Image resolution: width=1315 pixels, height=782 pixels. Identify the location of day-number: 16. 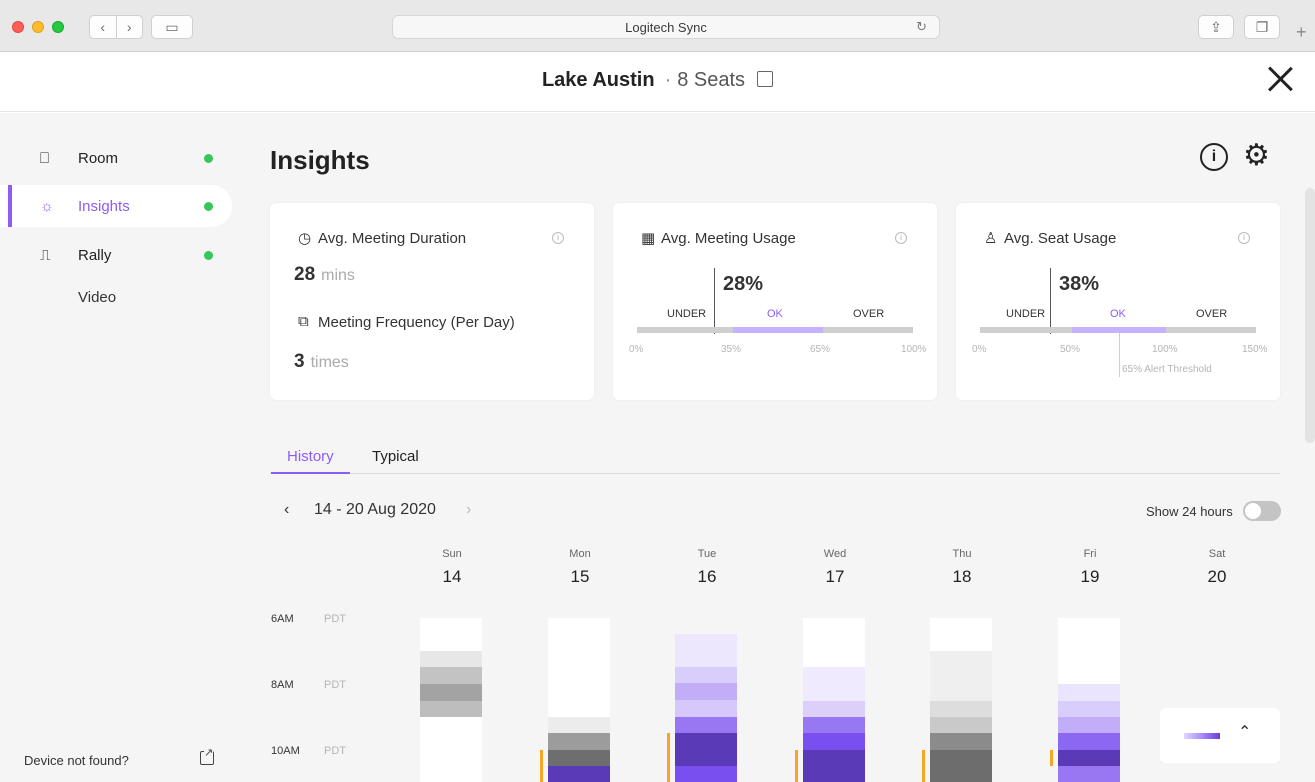
(707, 576).